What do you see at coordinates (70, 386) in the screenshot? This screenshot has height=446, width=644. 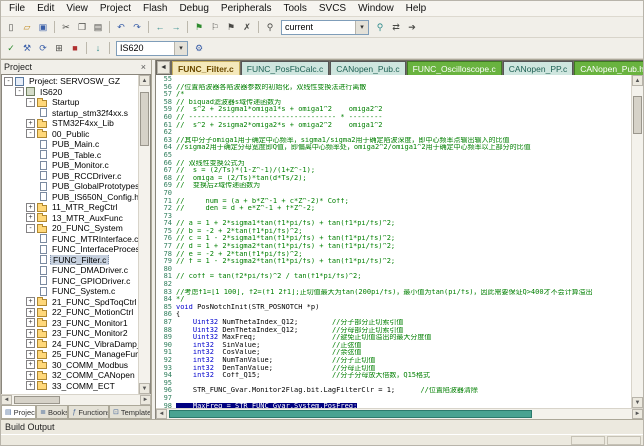 I see `tree-item-33-comm-ect: +33_COMM_ECT` at bounding box center [70, 386].